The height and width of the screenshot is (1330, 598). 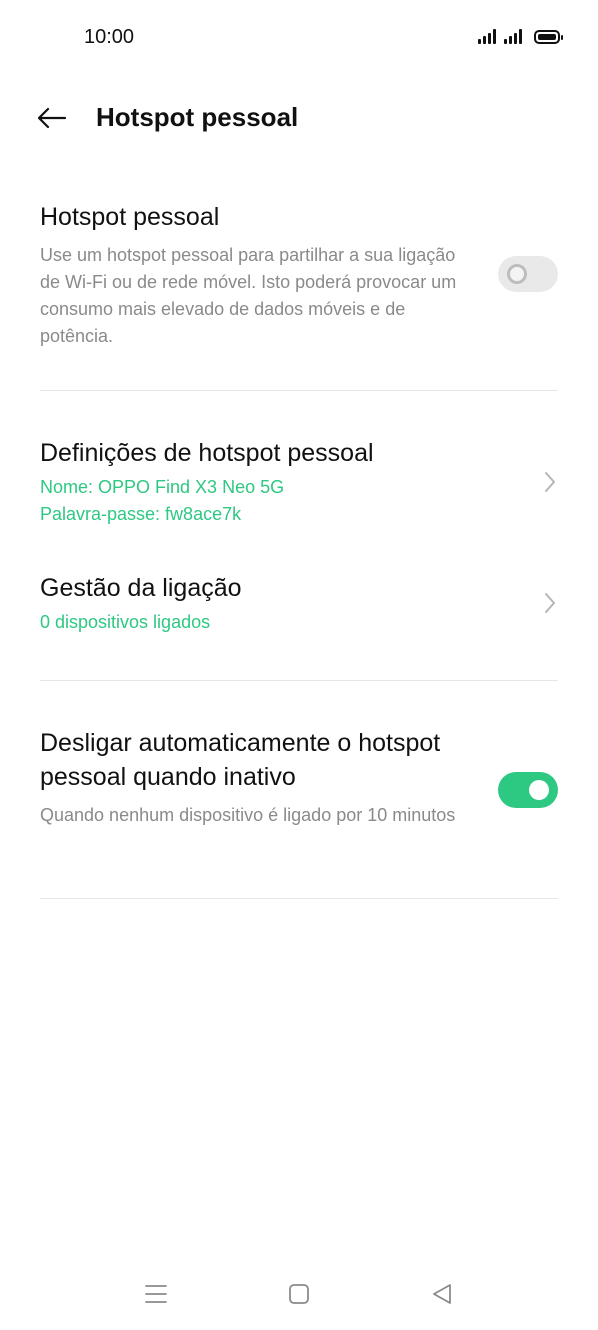 What do you see at coordinates (141, 514) in the screenshot?
I see `hotspot-password: Palavra-passe: fw8ace7k` at bounding box center [141, 514].